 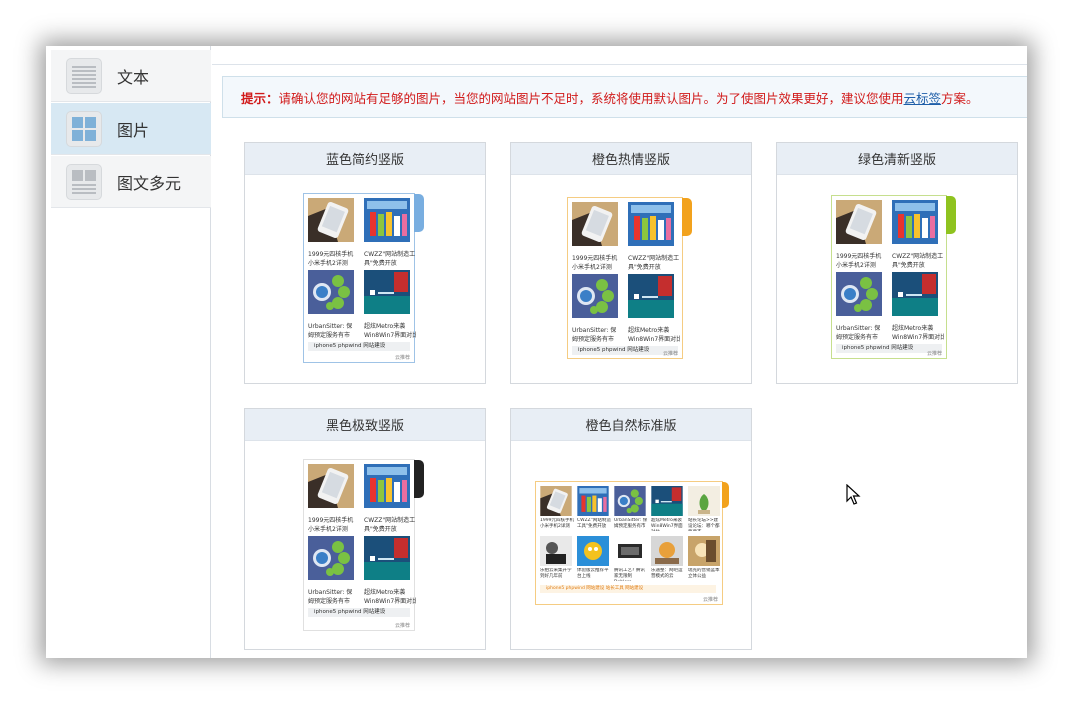 What do you see at coordinates (84, 128) in the screenshot?
I see `image-grid-icon` at bounding box center [84, 128].